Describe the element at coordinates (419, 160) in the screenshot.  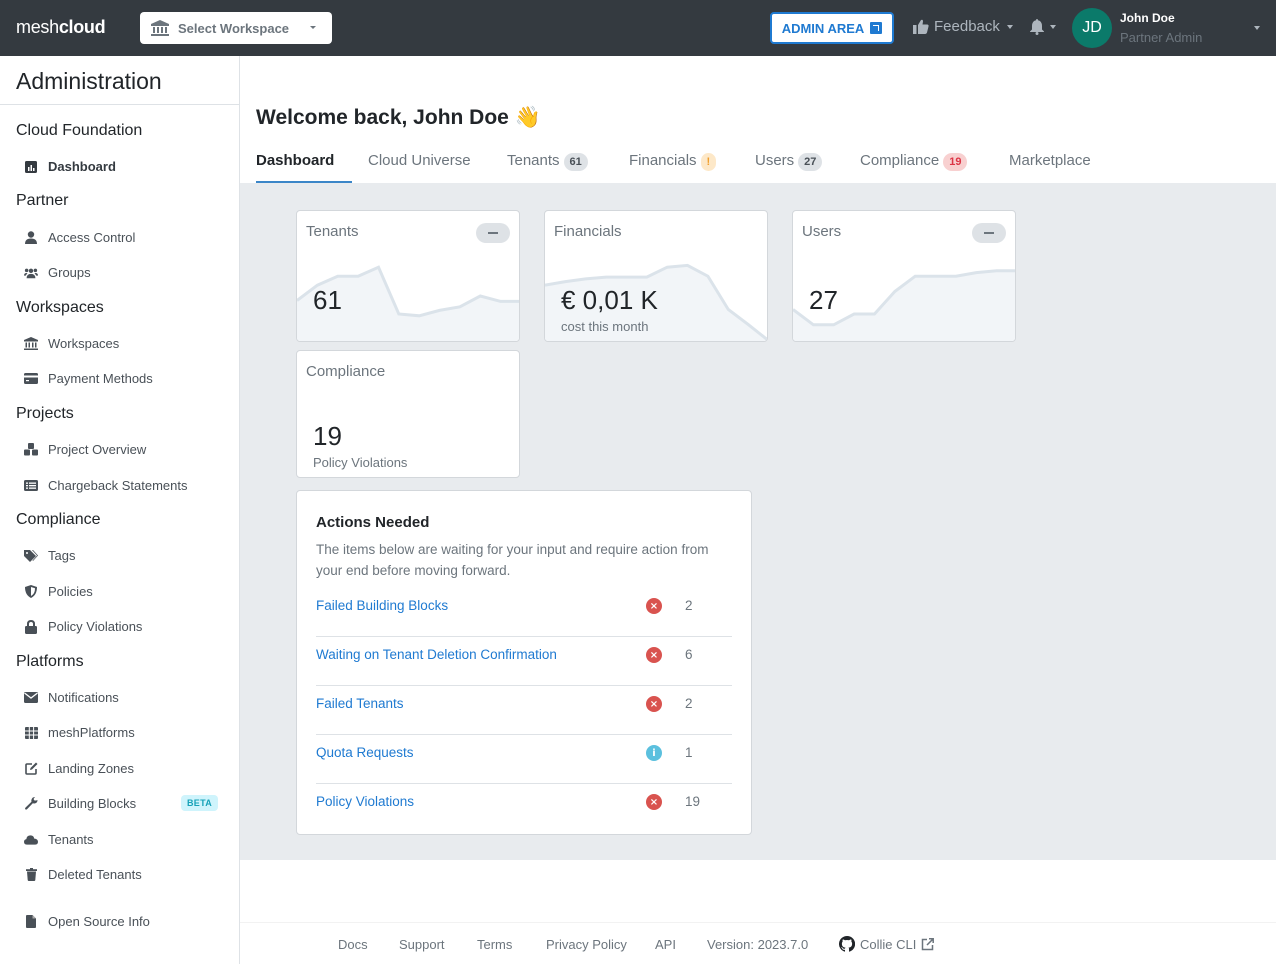
I see `tab-label: Cloud Universe` at that location.